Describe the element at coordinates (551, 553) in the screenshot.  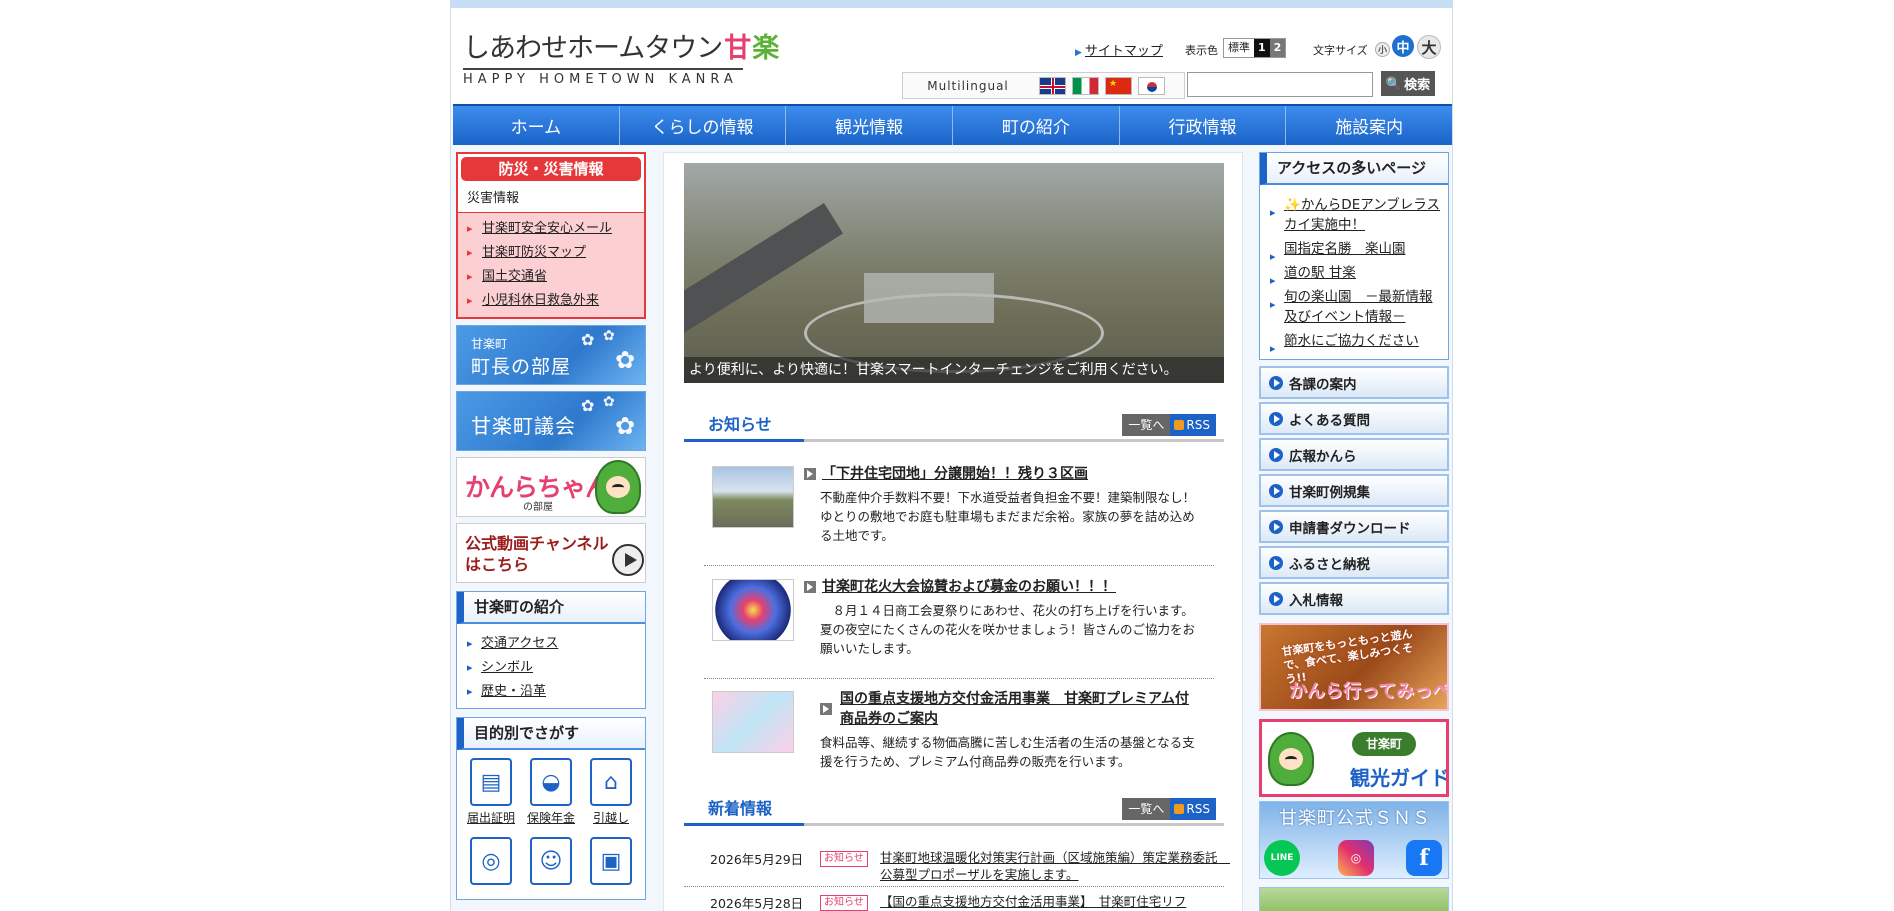
I see `video-channel-banner: 公式動画チャンネルはこちら` at that location.